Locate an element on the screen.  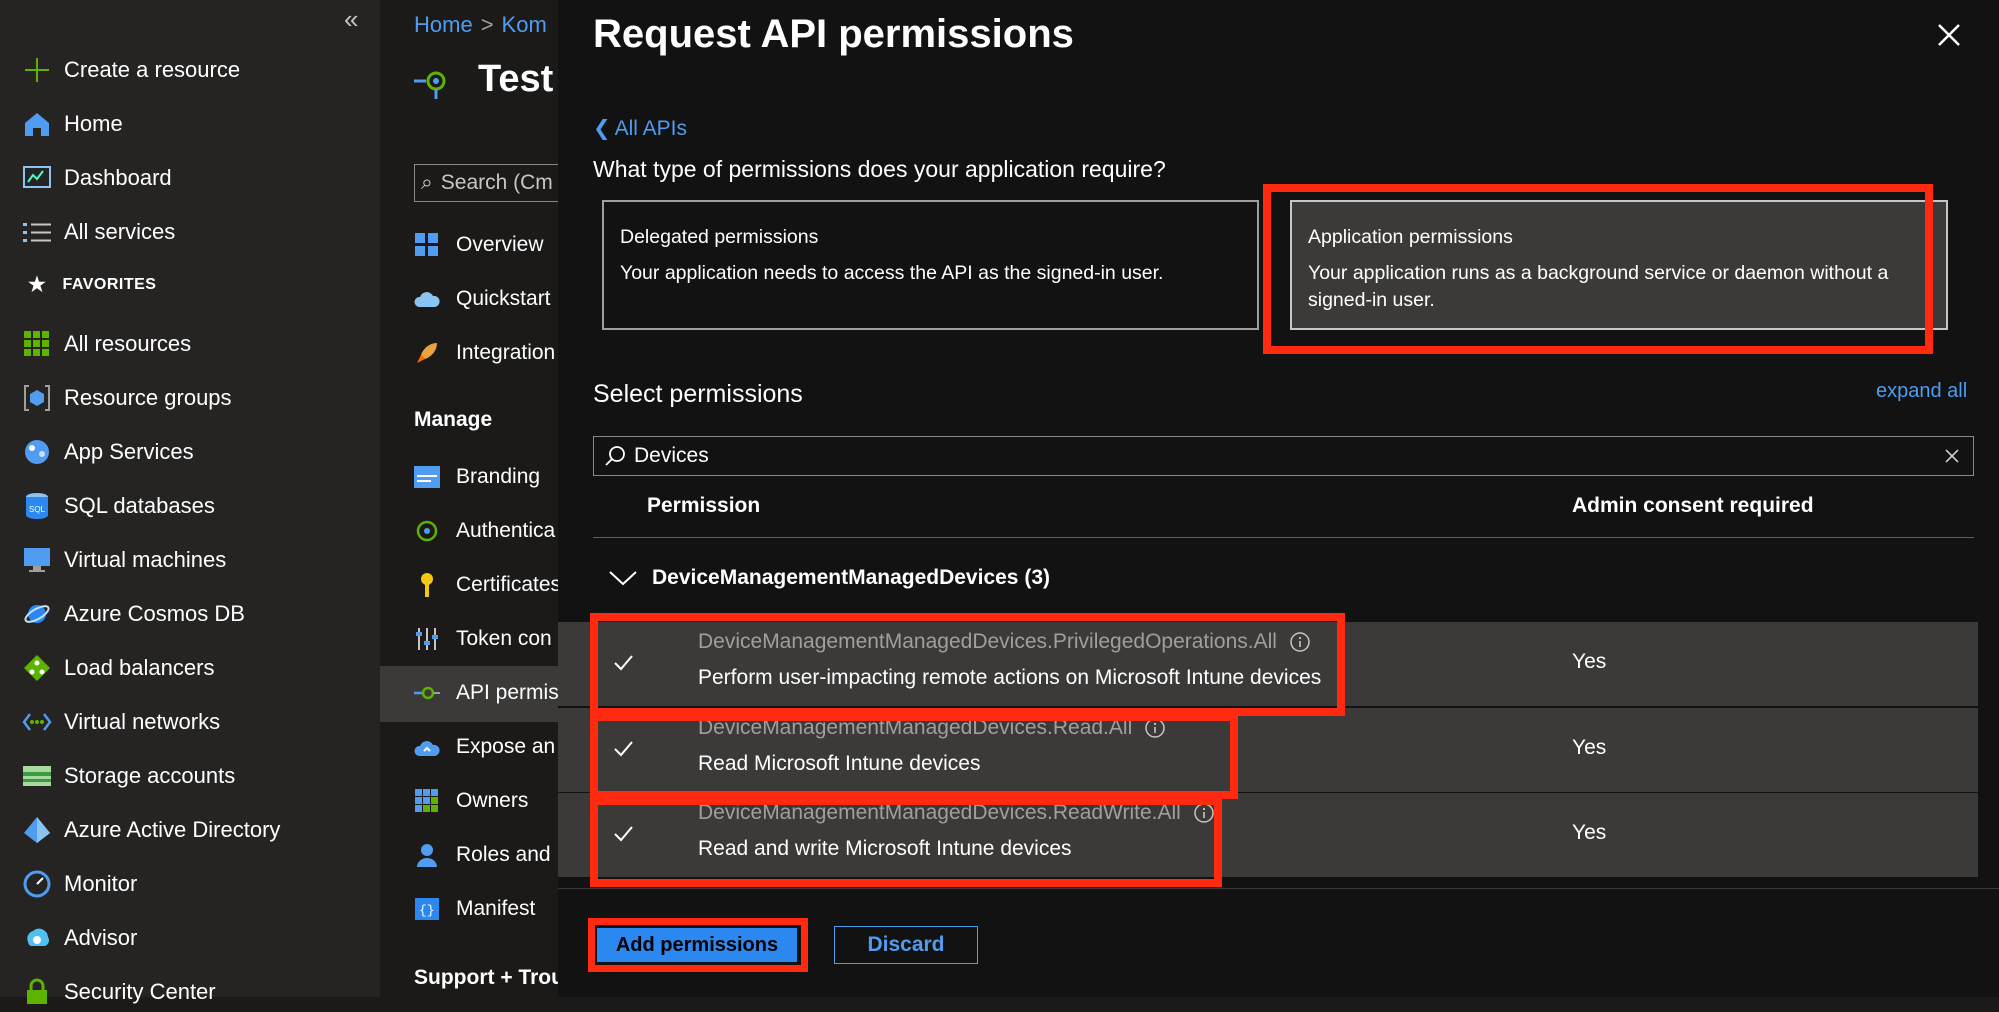
nav-label: Virtual machines is located at coordinates (145, 559).